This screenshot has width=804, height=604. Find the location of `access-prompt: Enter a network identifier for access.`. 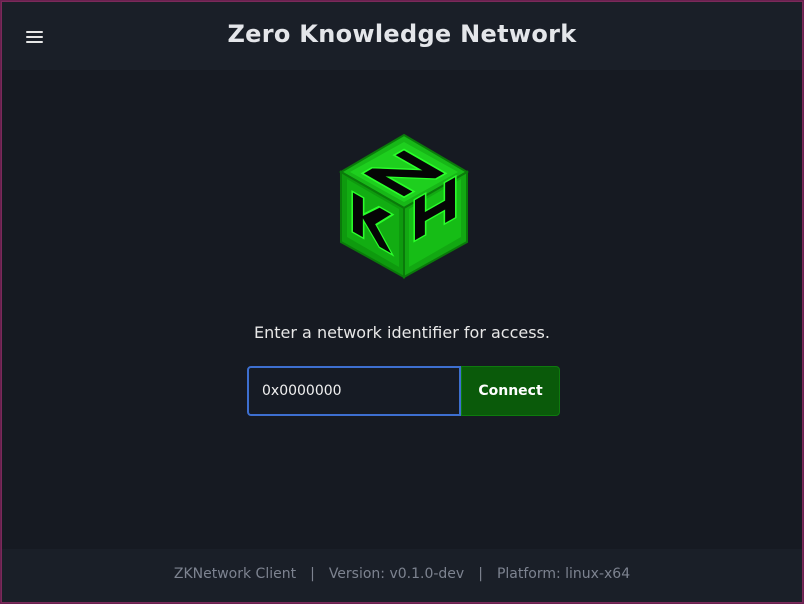

access-prompt: Enter a network identifier for access. is located at coordinates (402, 332).